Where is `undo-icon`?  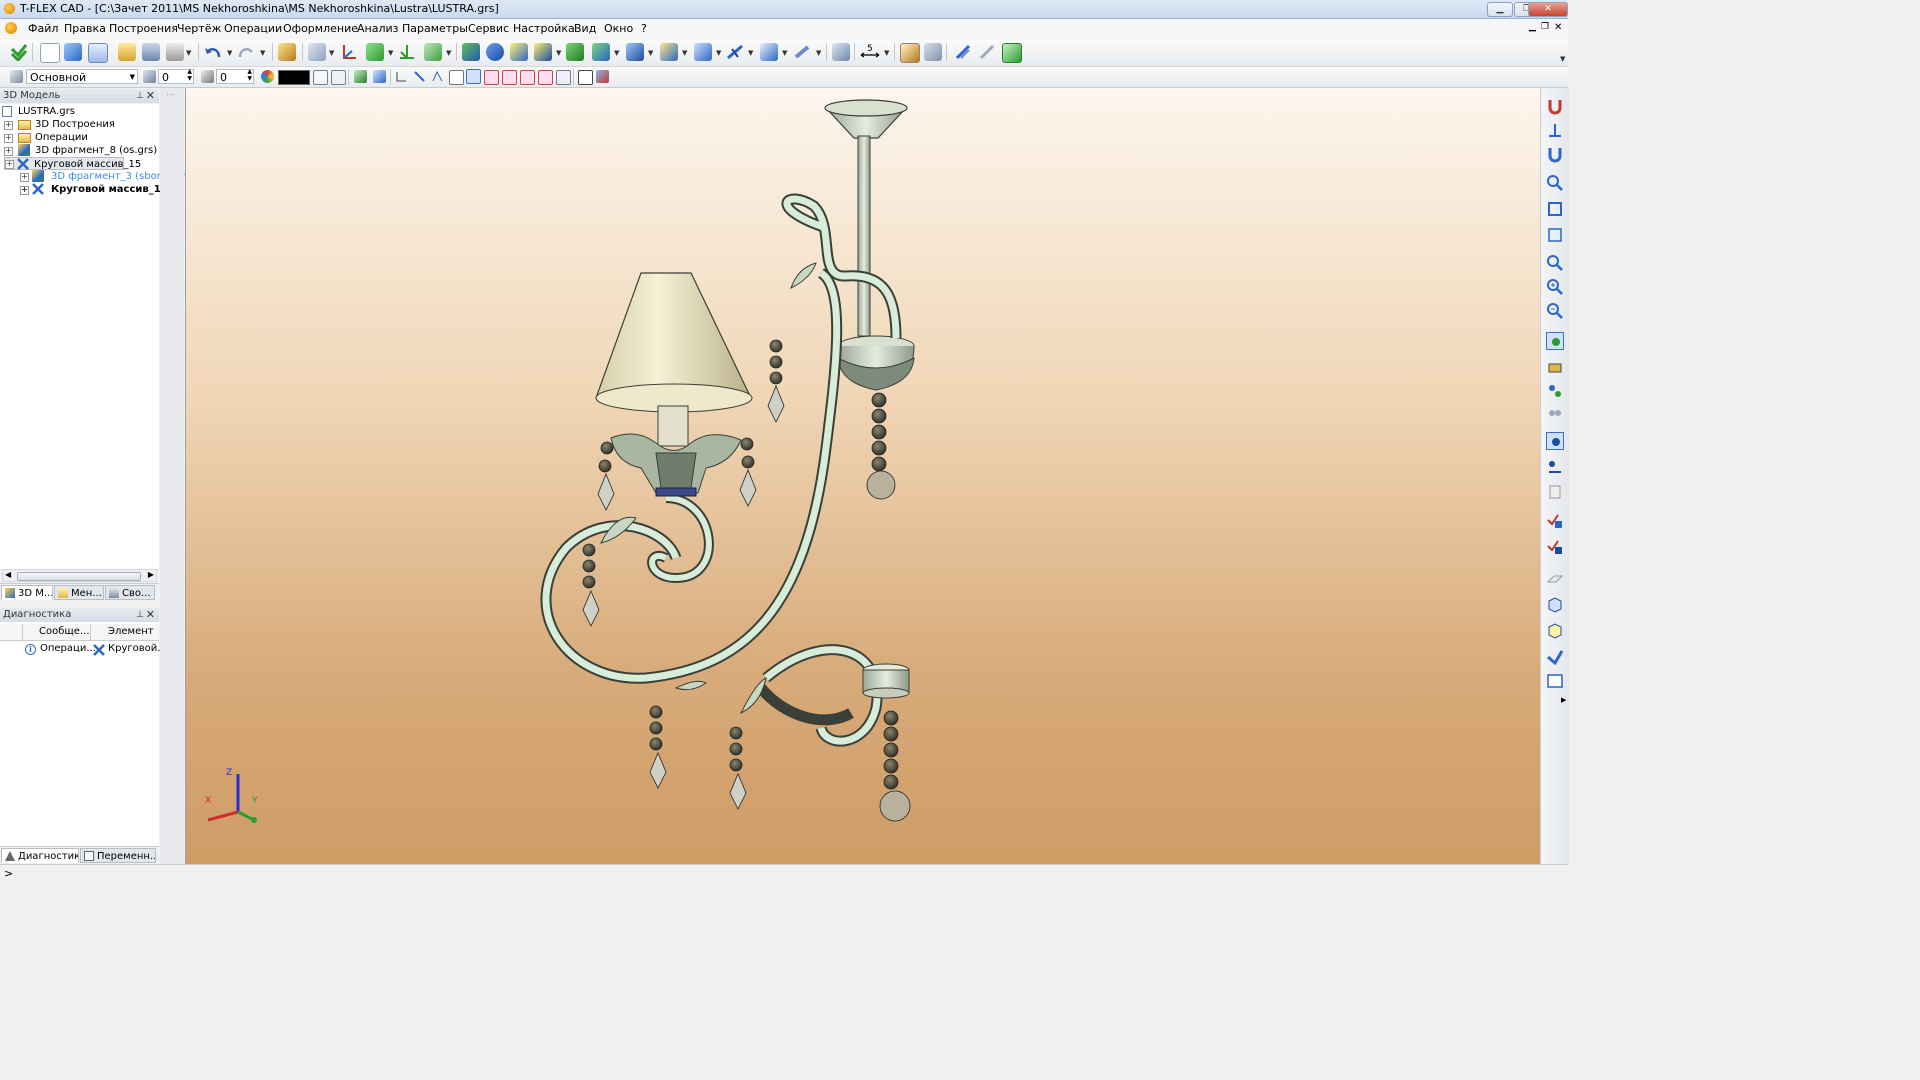
undo-icon is located at coordinates (213, 52).